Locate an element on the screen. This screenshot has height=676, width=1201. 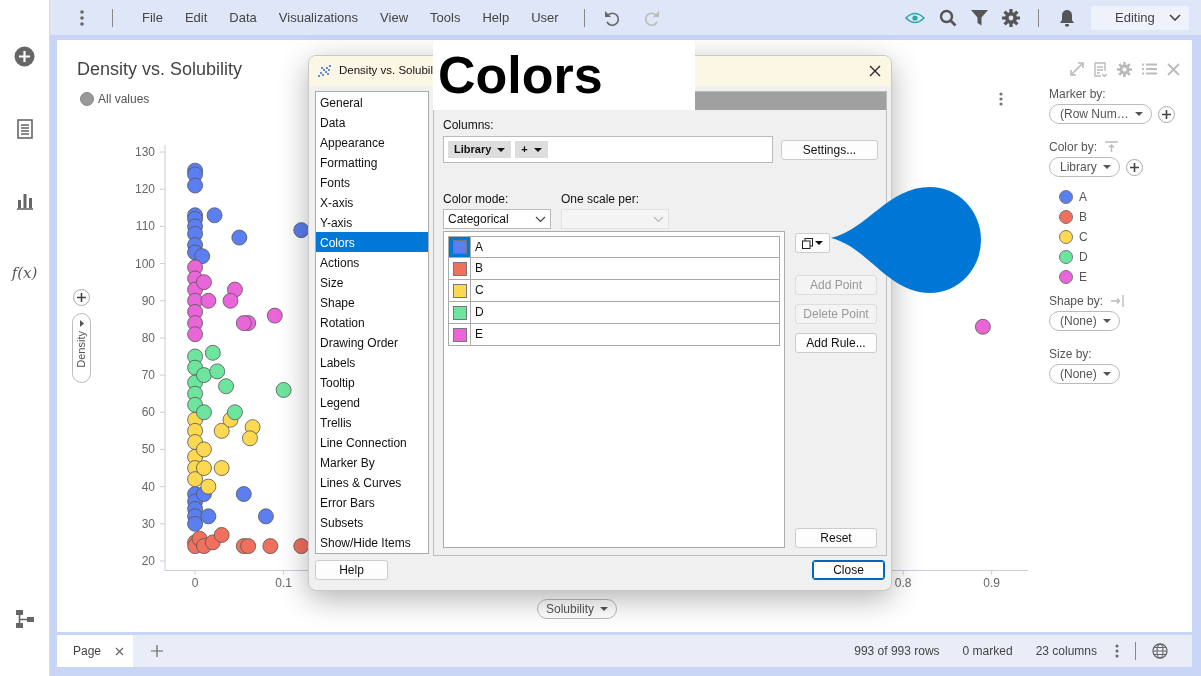
copy-dropdown-button is located at coordinates (812, 243).